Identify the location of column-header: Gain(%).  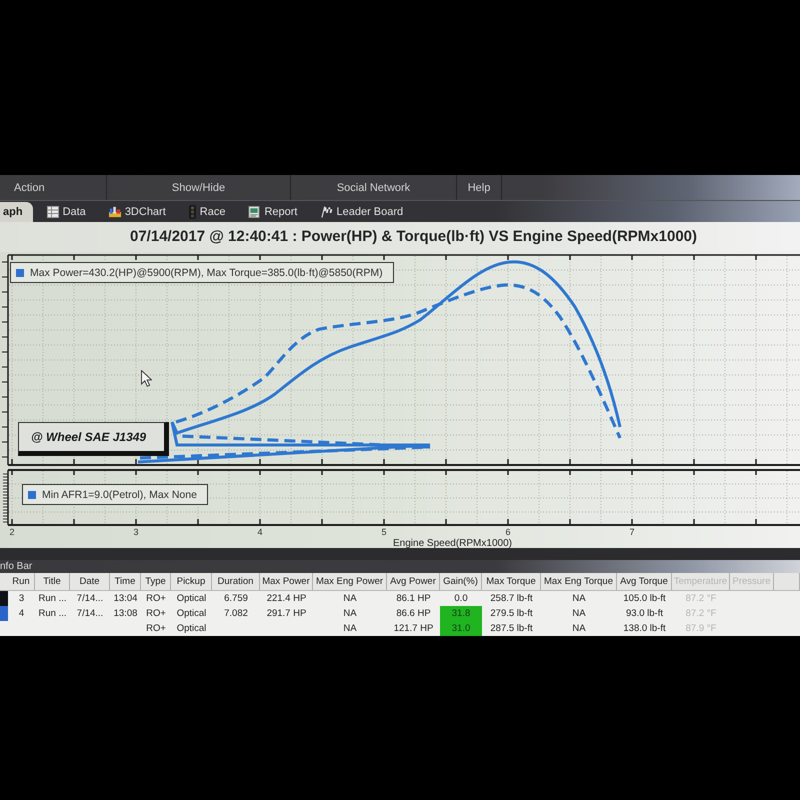
(461, 581).